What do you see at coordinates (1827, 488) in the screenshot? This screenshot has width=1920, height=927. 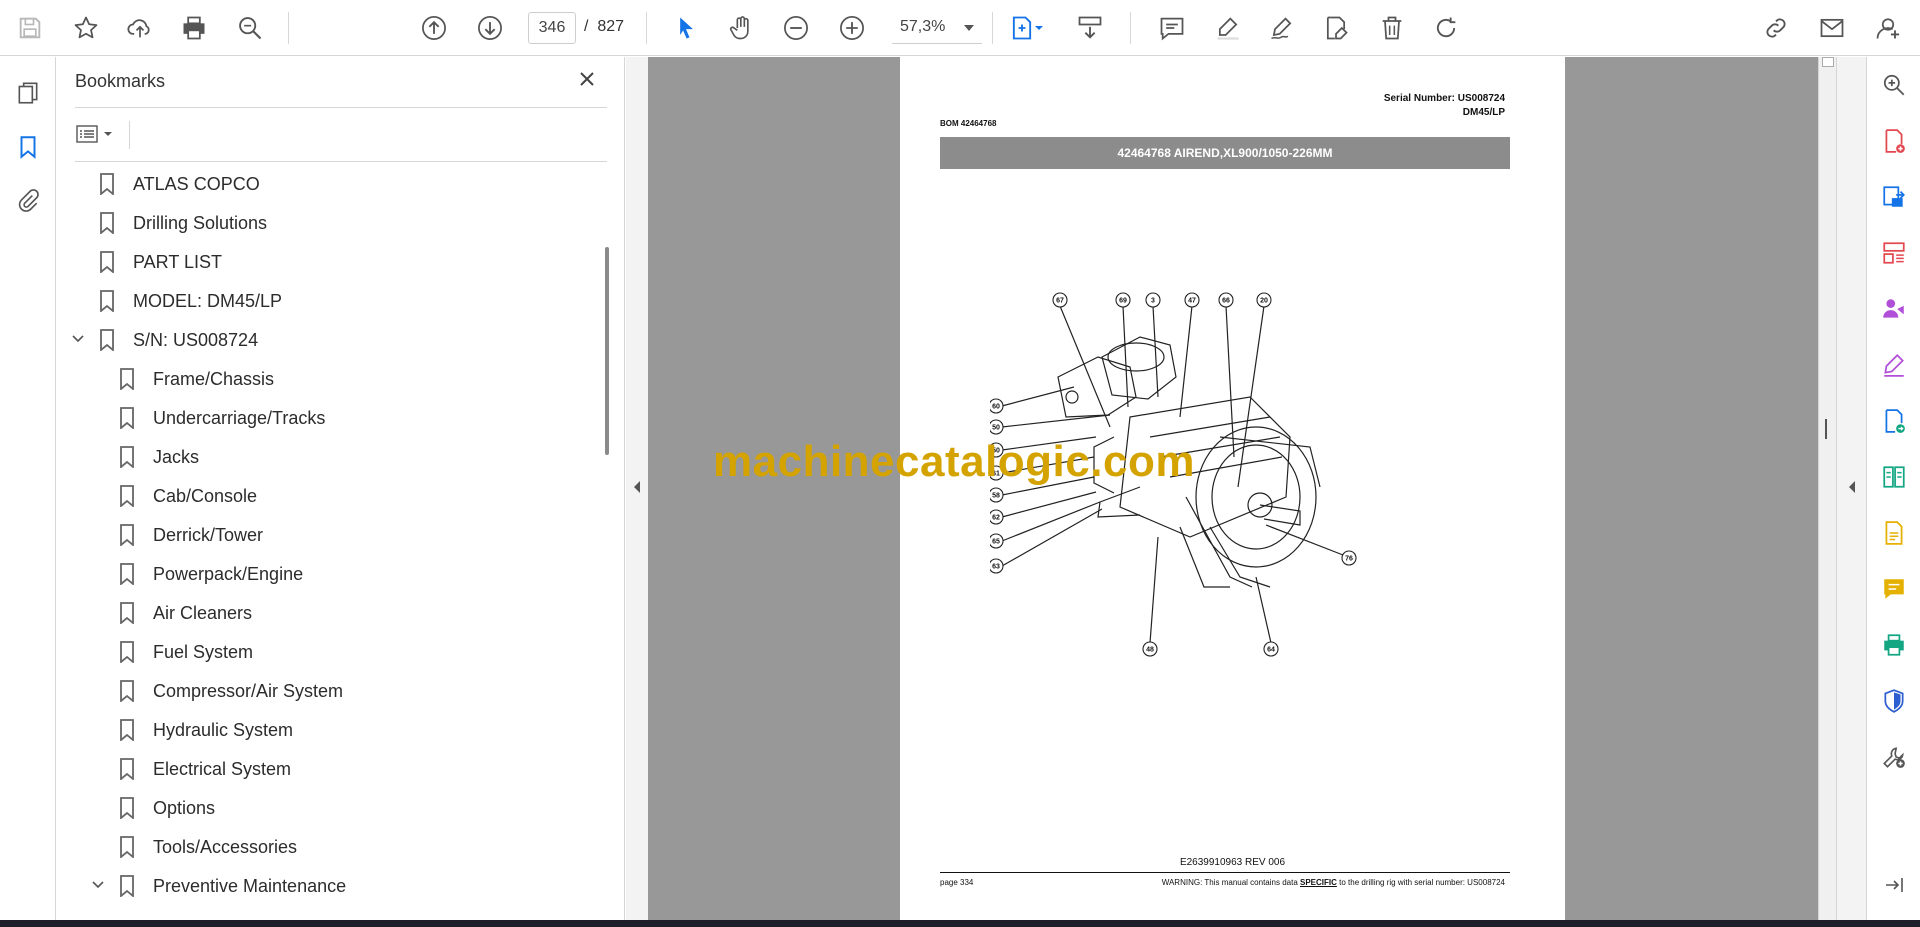 I see `document-scrollbar` at bounding box center [1827, 488].